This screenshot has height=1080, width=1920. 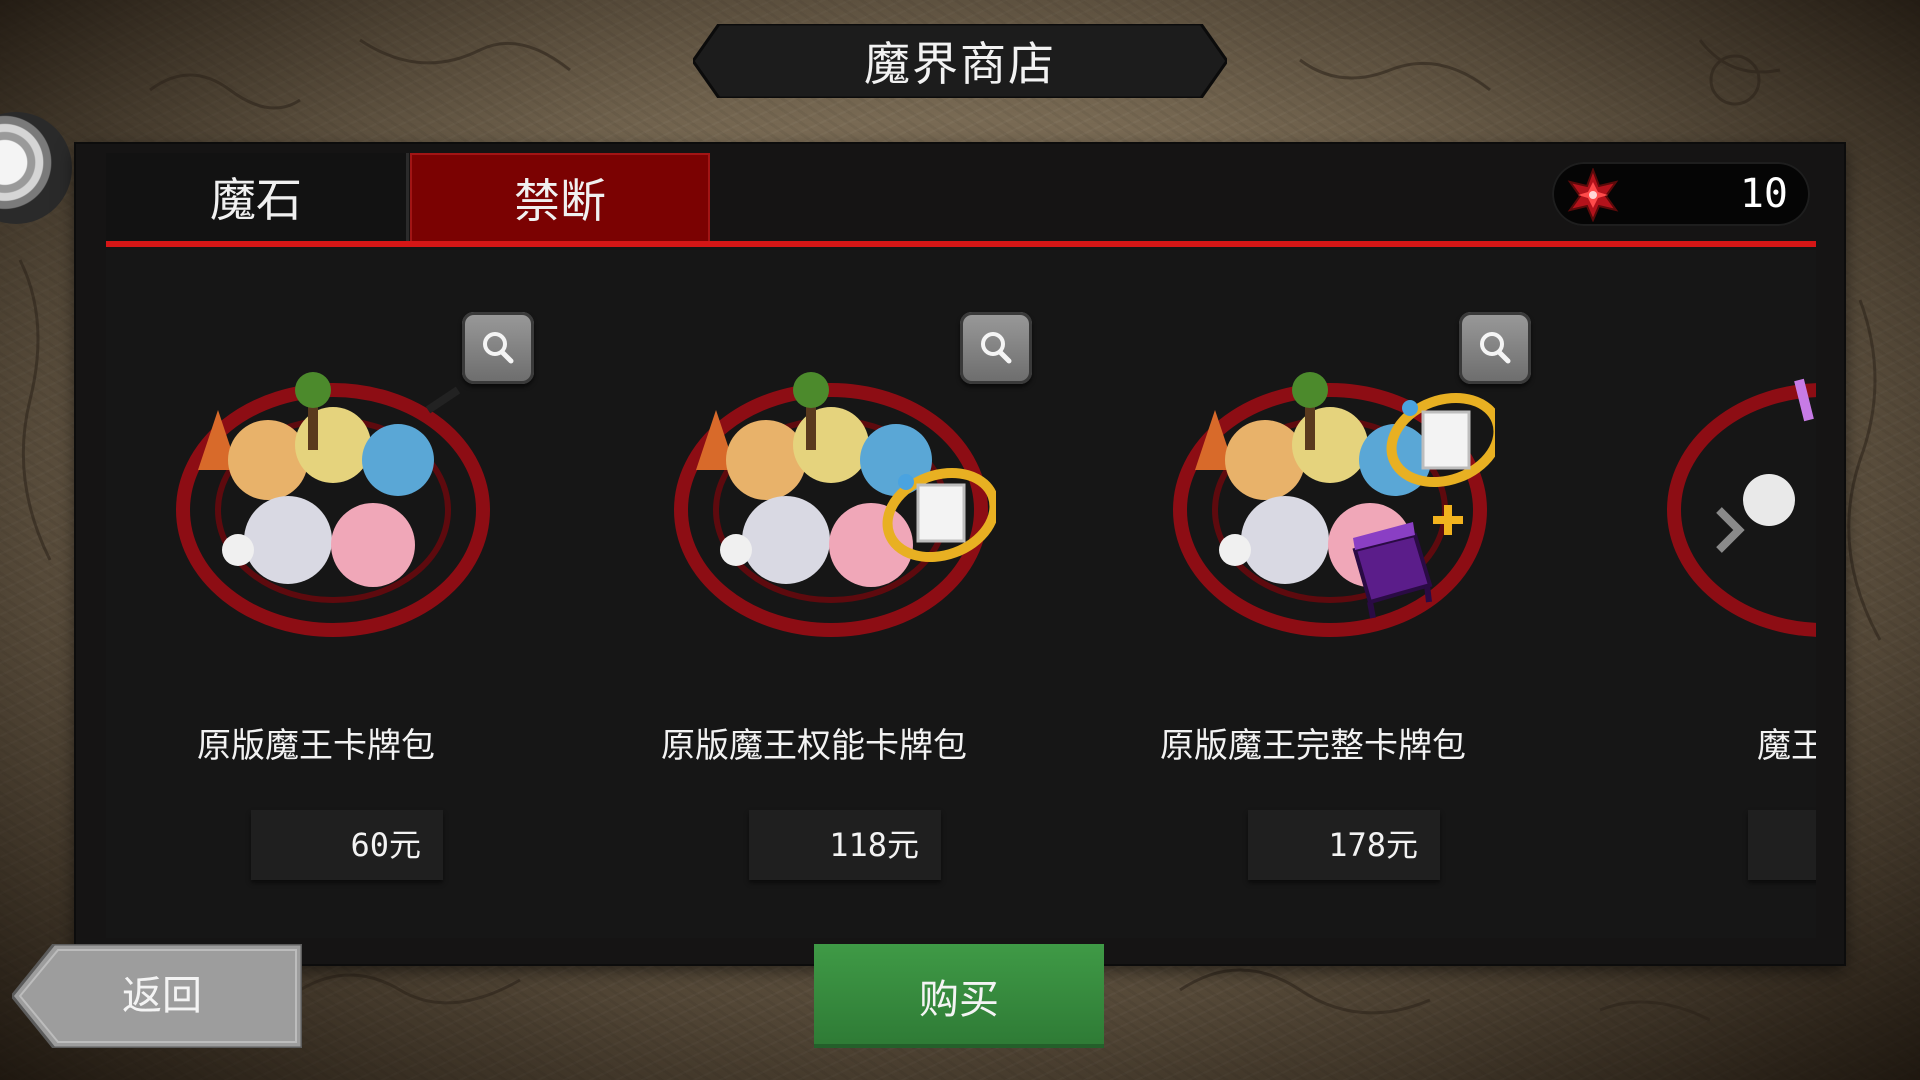 I want to click on product-name: 原版魔王完整卡牌包, so click(x=1313, y=746).